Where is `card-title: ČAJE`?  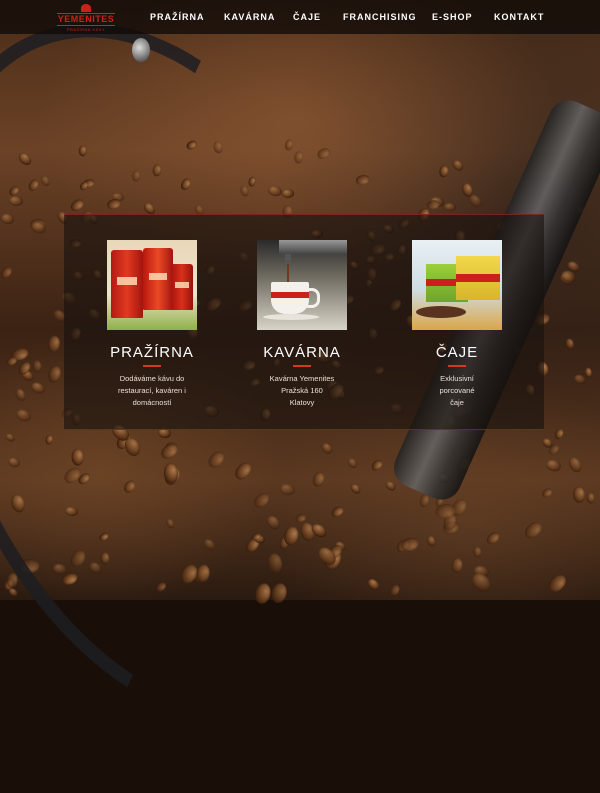 card-title: ČAJE is located at coordinates (457, 352).